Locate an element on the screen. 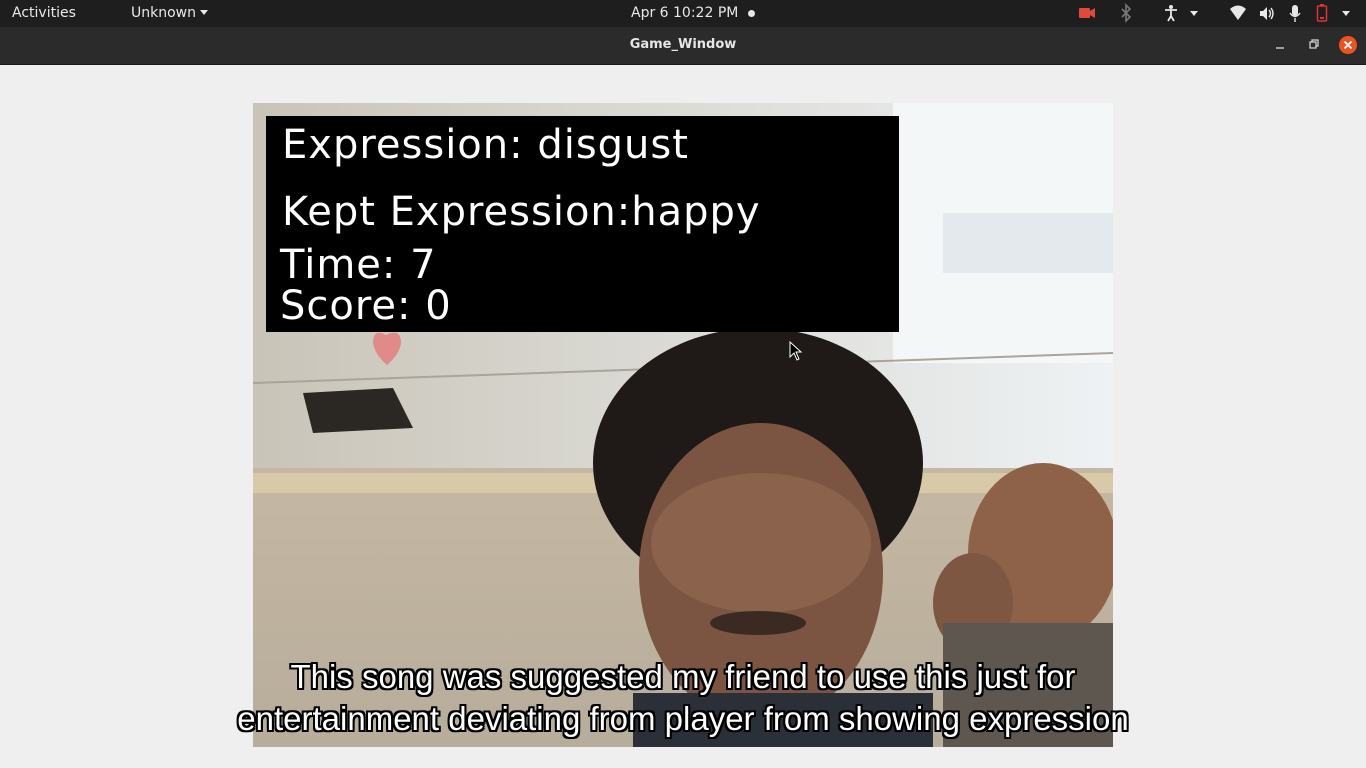  notification-dot-icon is located at coordinates (751, 13).